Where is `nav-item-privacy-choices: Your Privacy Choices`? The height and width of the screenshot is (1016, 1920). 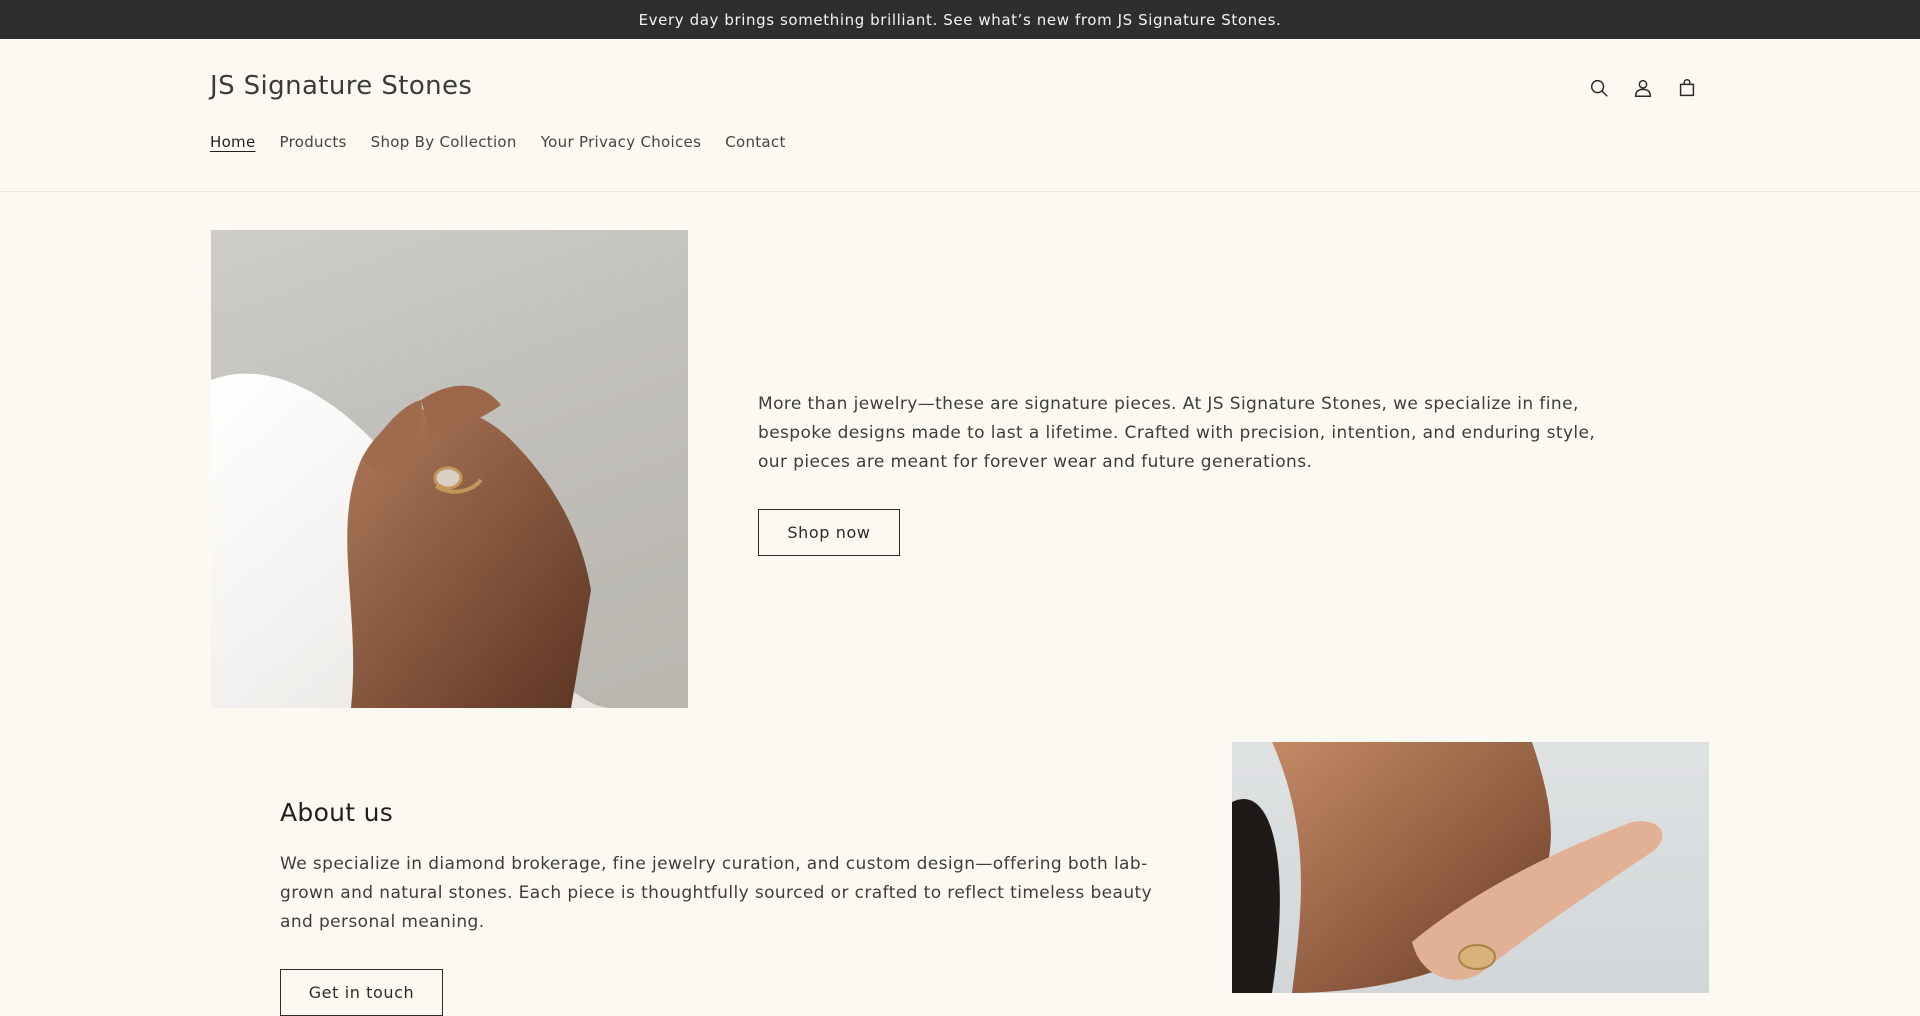 nav-item-privacy-choices: Your Privacy Choices is located at coordinates (621, 142).